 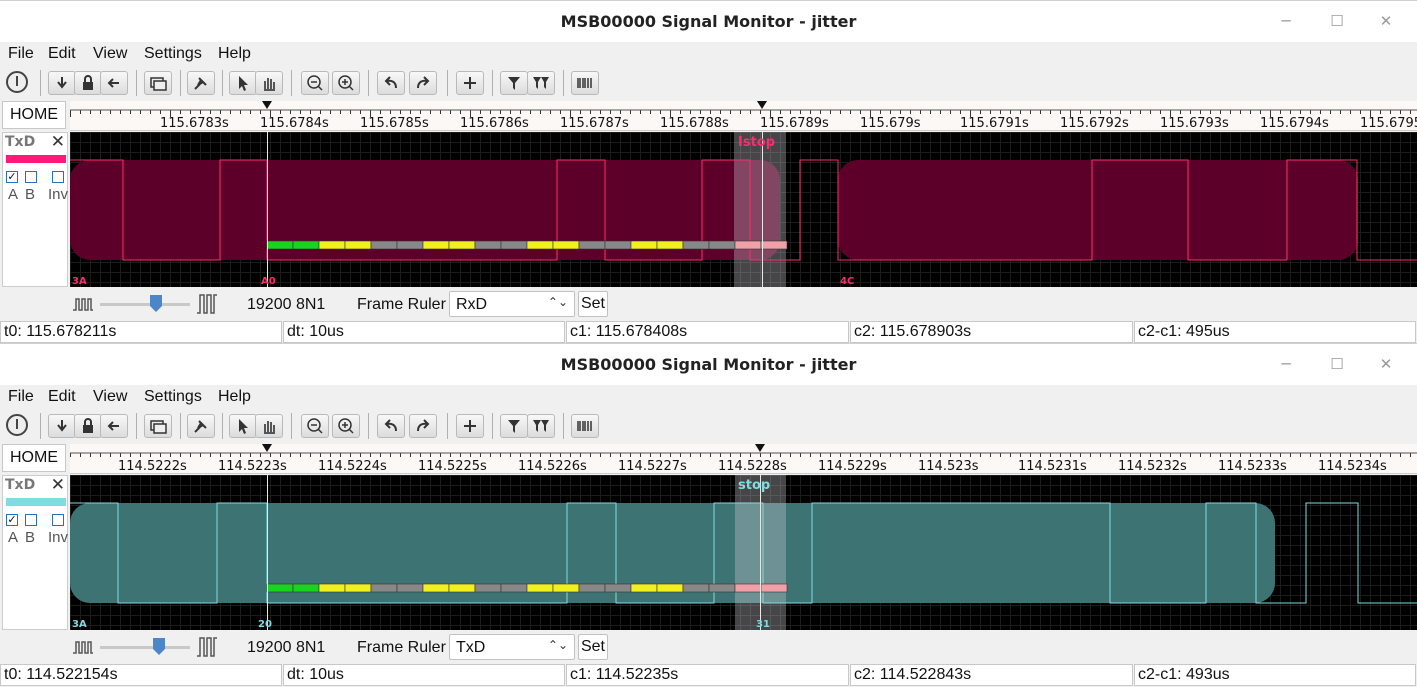 I want to click on ruler-label: 115.679s, so click(x=890, y=123).